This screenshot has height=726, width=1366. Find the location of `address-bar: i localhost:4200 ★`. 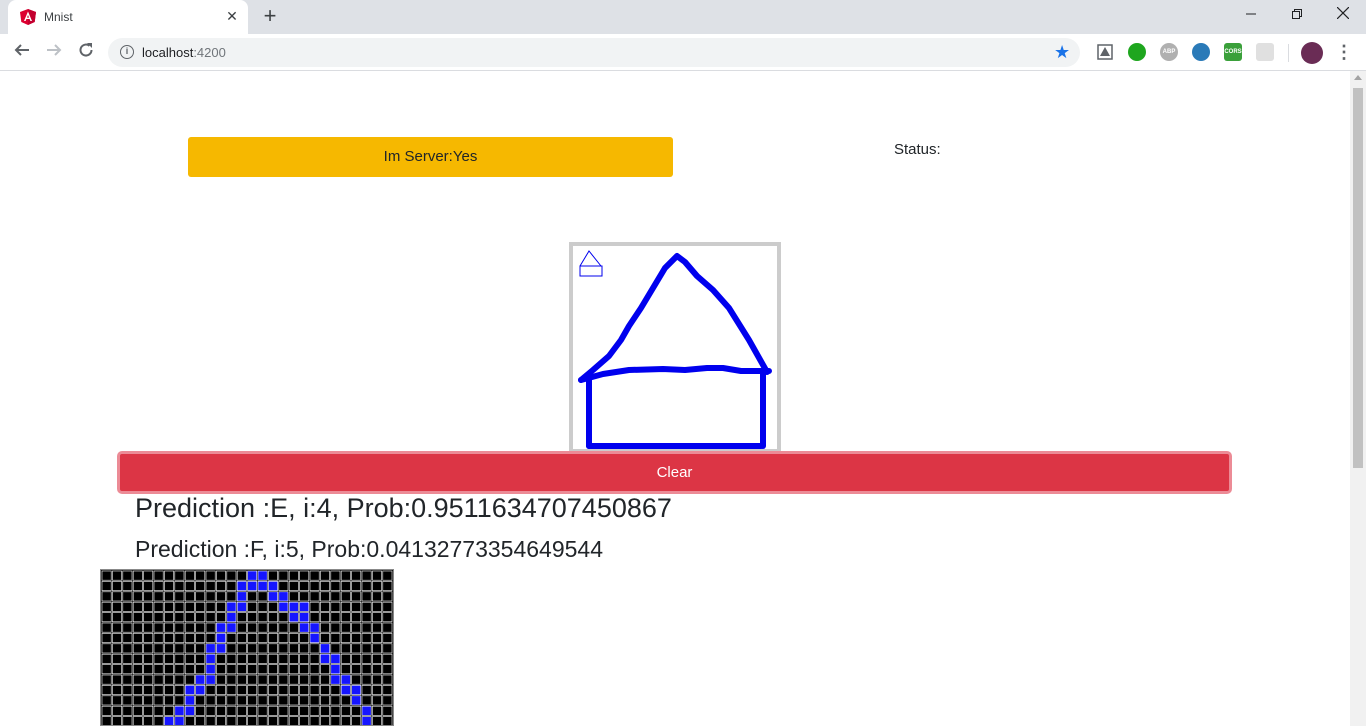

address-bar: i localhost:4200 ★ is located at coordinates (594, 52).